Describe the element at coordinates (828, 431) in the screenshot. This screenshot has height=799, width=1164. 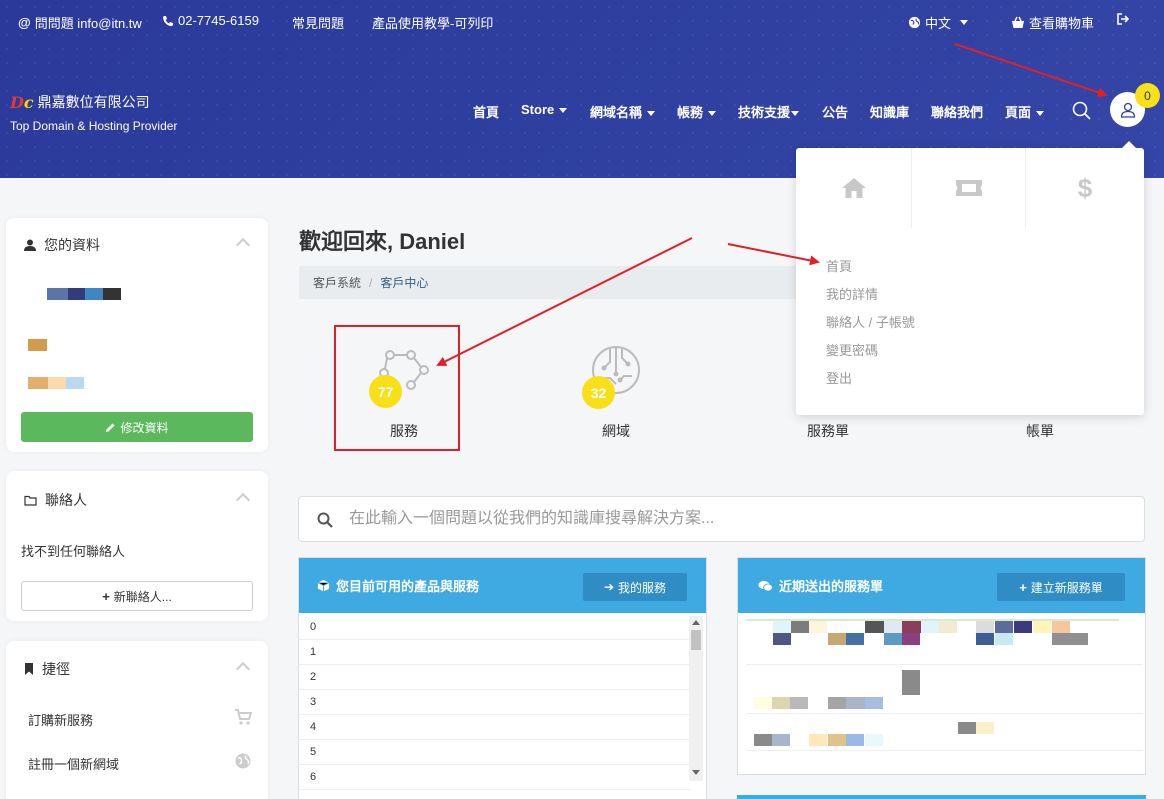
I see `tickets-label: 服務單` at that location.